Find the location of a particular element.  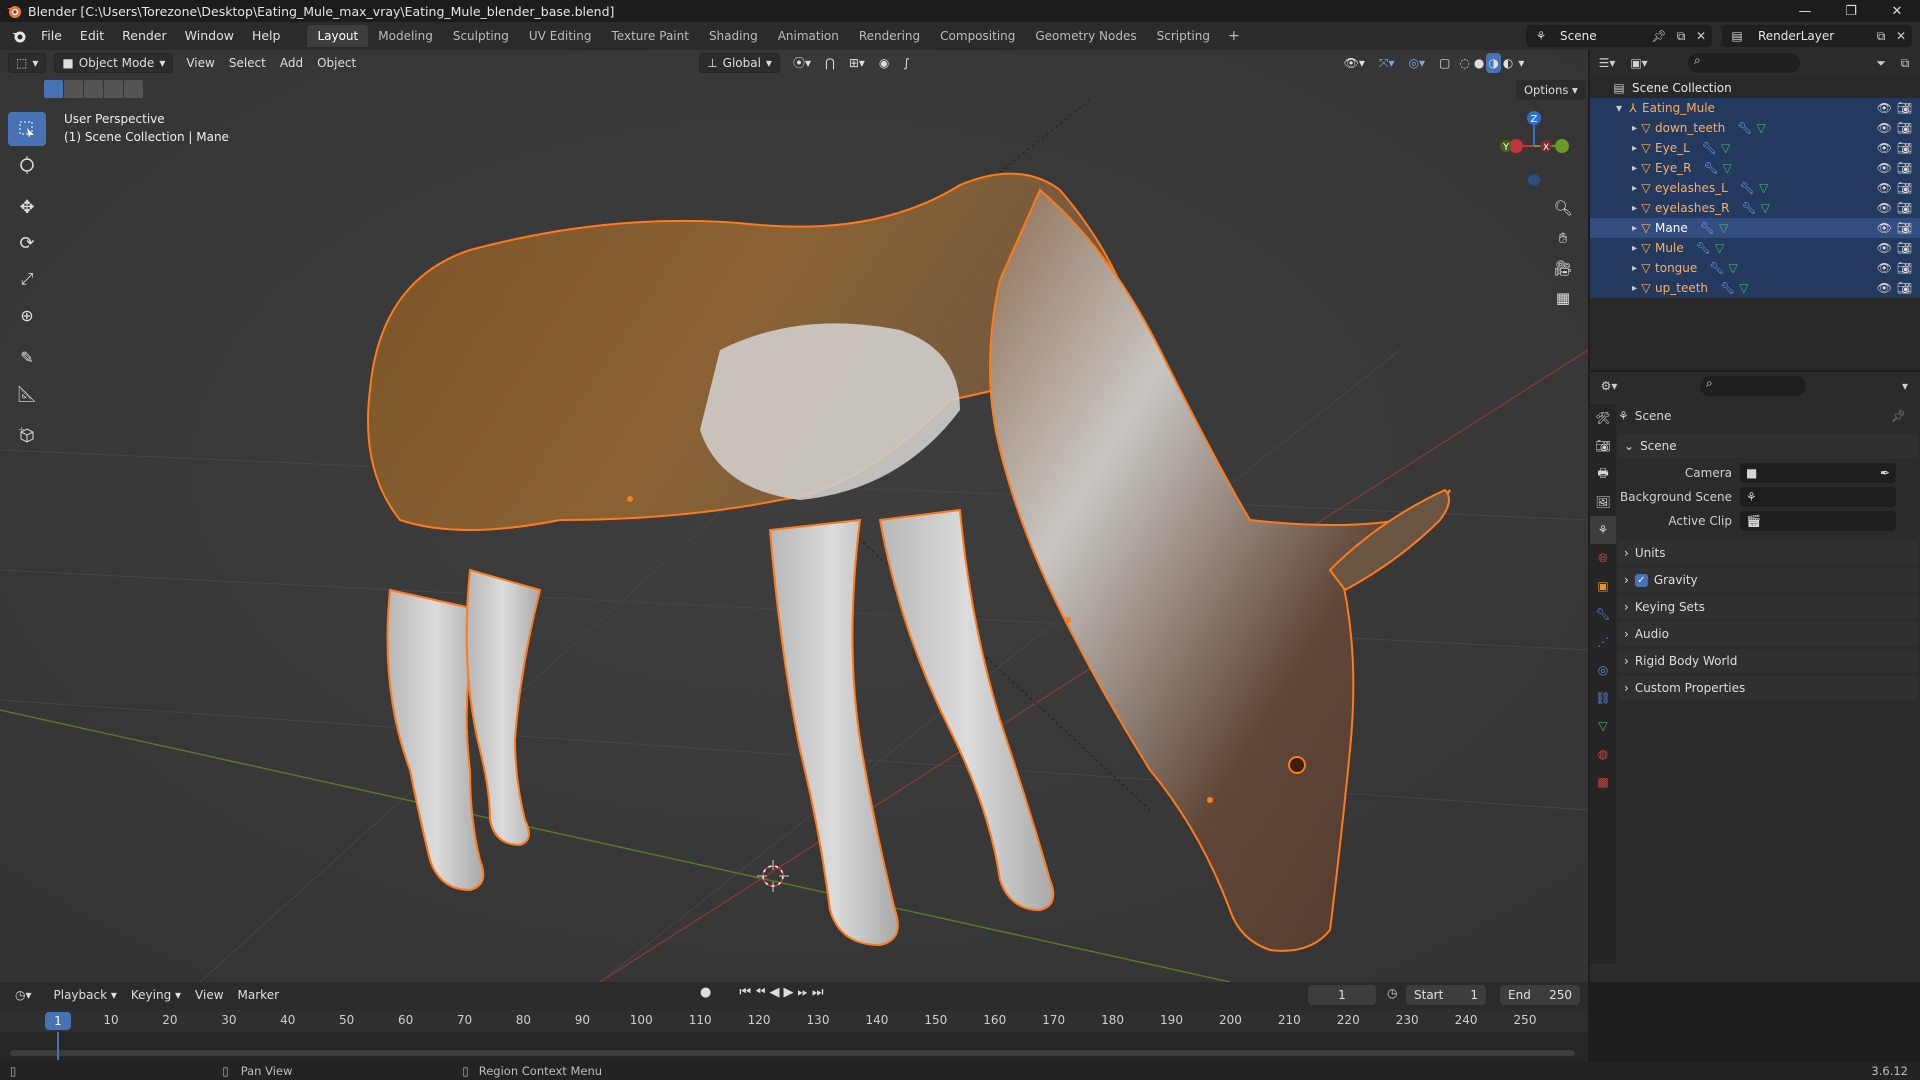

transform-tool: ⊕ is located at coordinates (27, 315).